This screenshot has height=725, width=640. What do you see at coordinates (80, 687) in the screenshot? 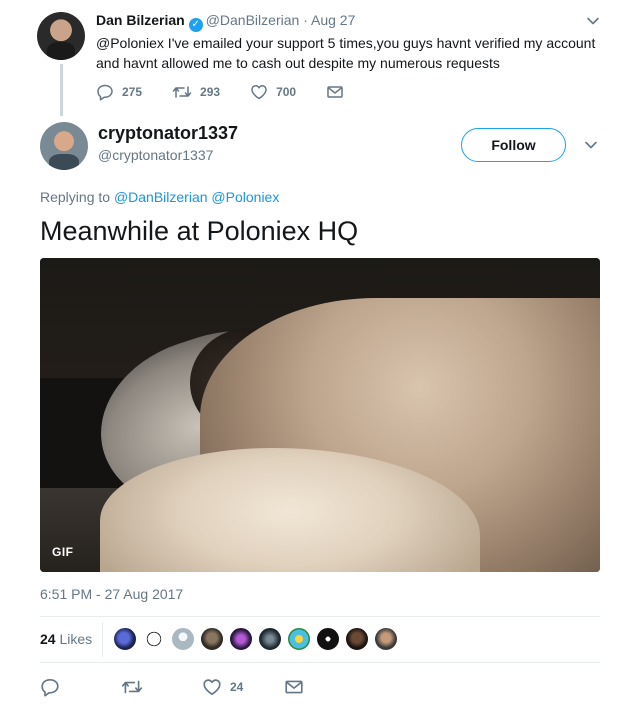
I see `reply-button` at bounding box center [80, 687].